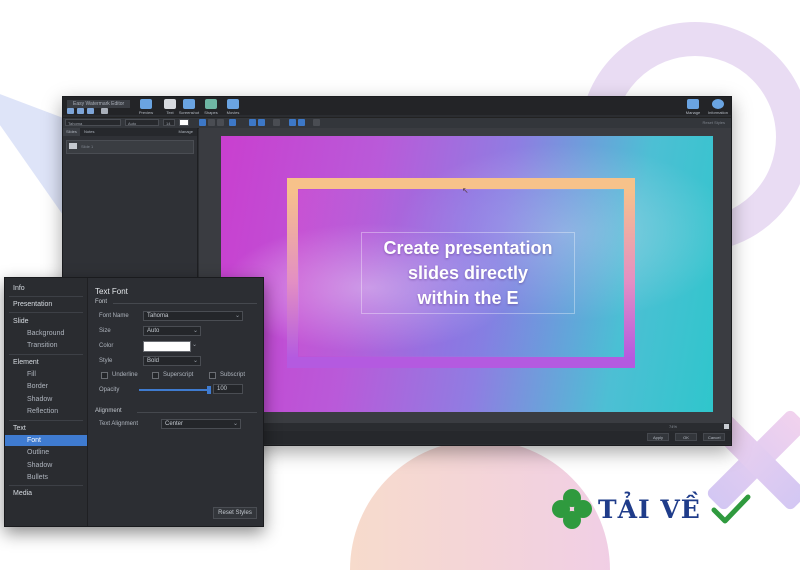 The image size is (800, 570). I want to click on text-alignment-value: Center, so click(174, 424).